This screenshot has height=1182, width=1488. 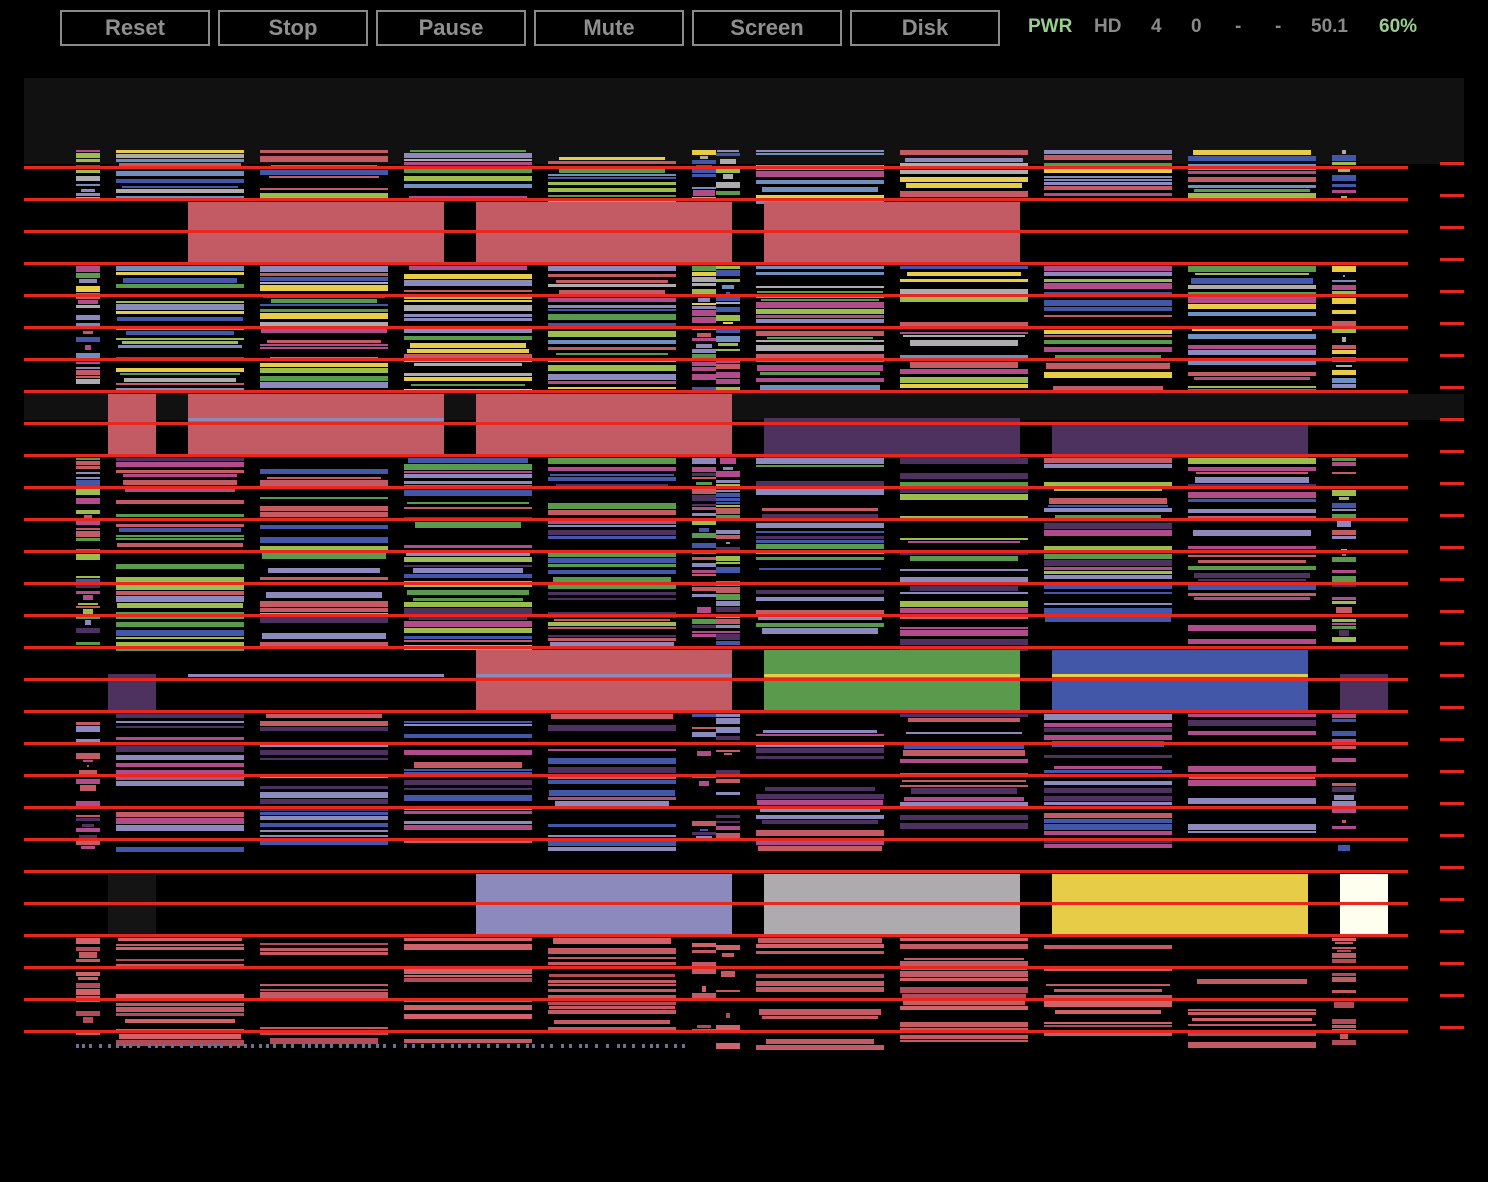 I want to click on stop-button: Stop, so click(x=293, y=28).